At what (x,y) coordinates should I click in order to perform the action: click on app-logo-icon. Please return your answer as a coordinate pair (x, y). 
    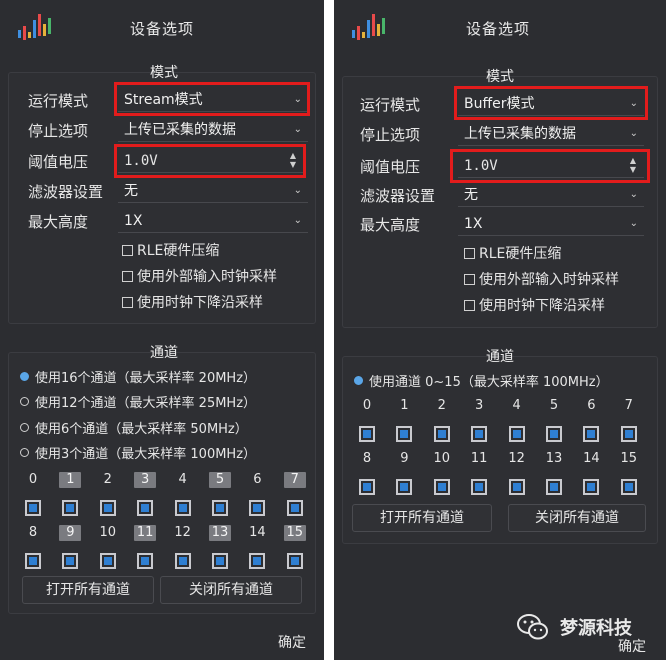
    Looking at the image, I should click on (368, 27).